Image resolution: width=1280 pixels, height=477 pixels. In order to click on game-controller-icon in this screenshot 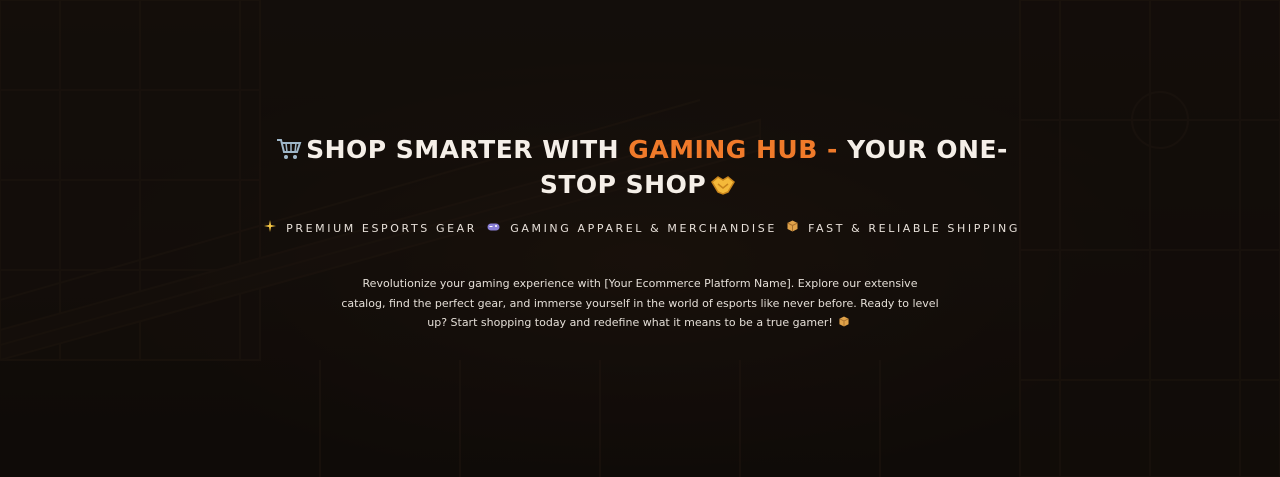, I will do `click(493, 228)`.